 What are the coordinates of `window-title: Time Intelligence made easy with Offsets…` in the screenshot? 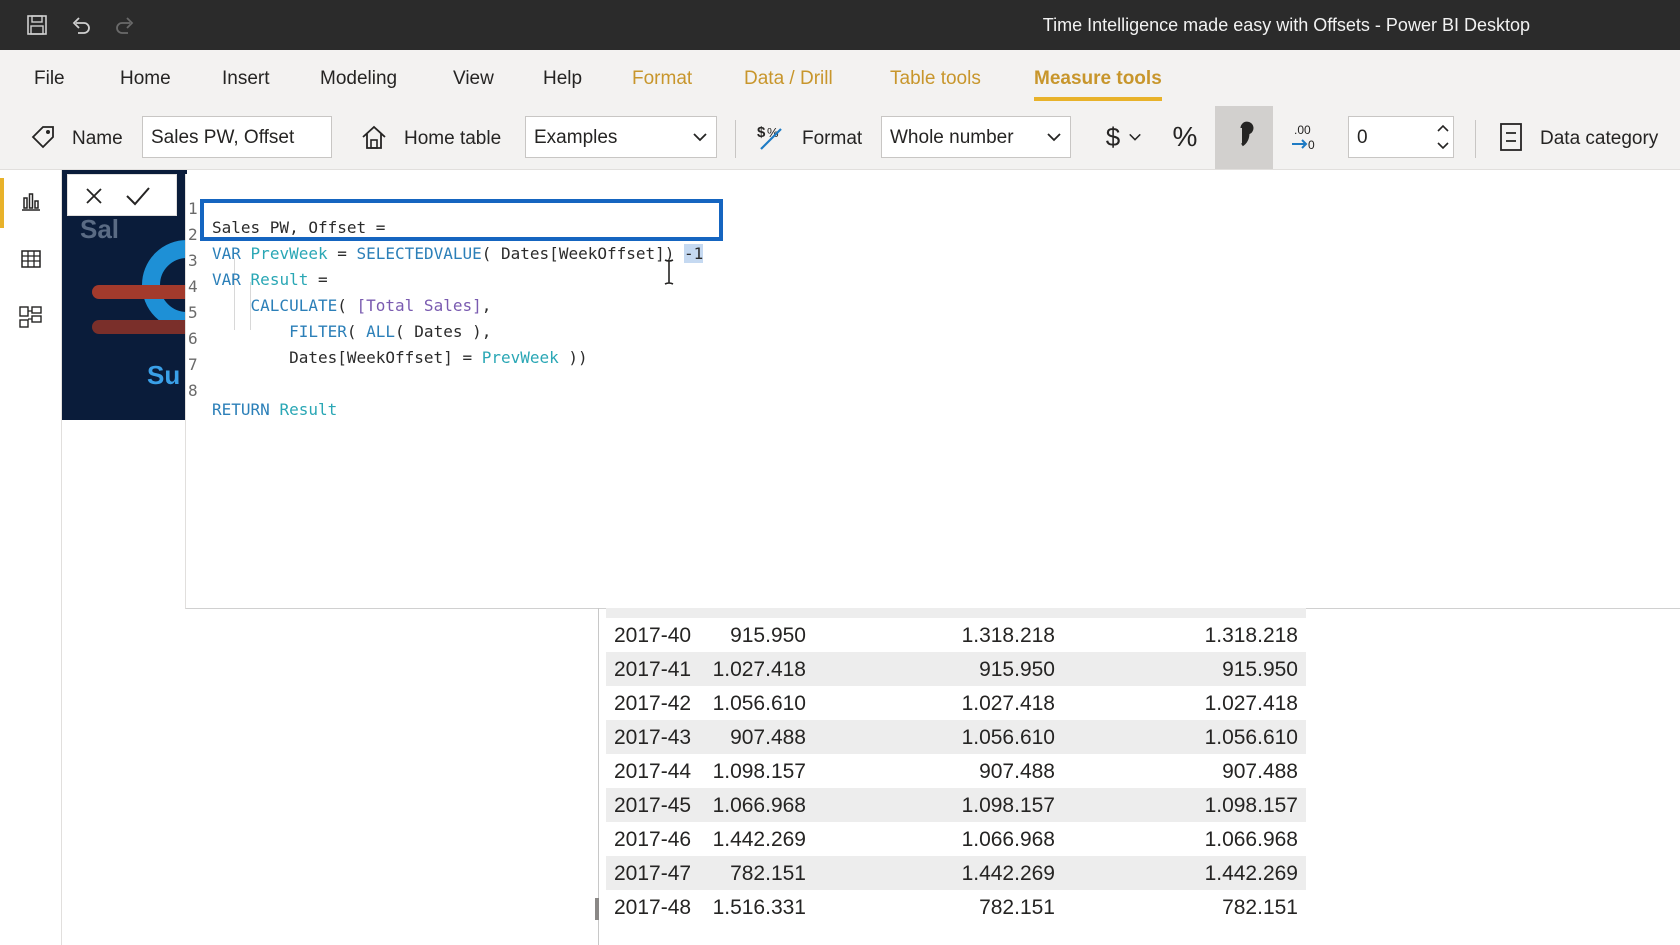 It's located at (1286, 25).